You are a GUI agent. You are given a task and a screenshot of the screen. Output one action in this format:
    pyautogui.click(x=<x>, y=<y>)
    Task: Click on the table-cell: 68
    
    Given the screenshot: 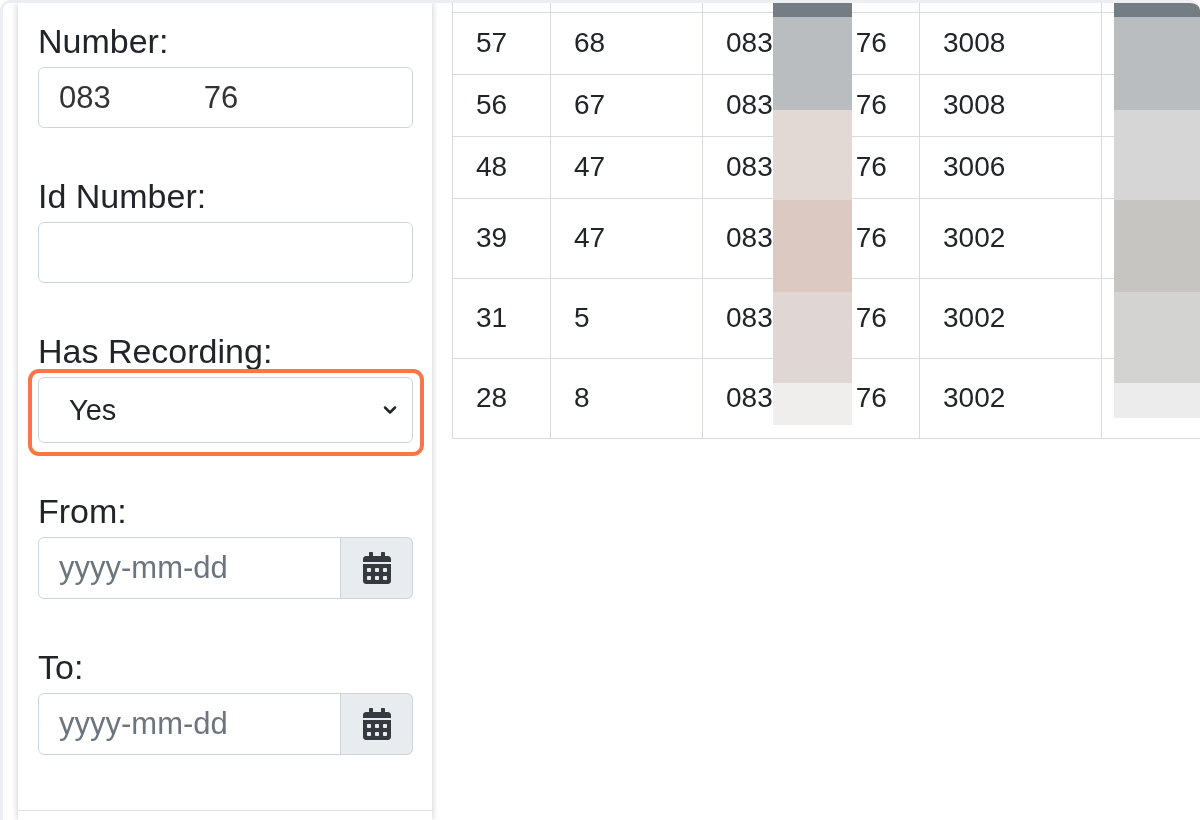 What is the action you would take?
    pyautogui.click(x=626, y=43)
    